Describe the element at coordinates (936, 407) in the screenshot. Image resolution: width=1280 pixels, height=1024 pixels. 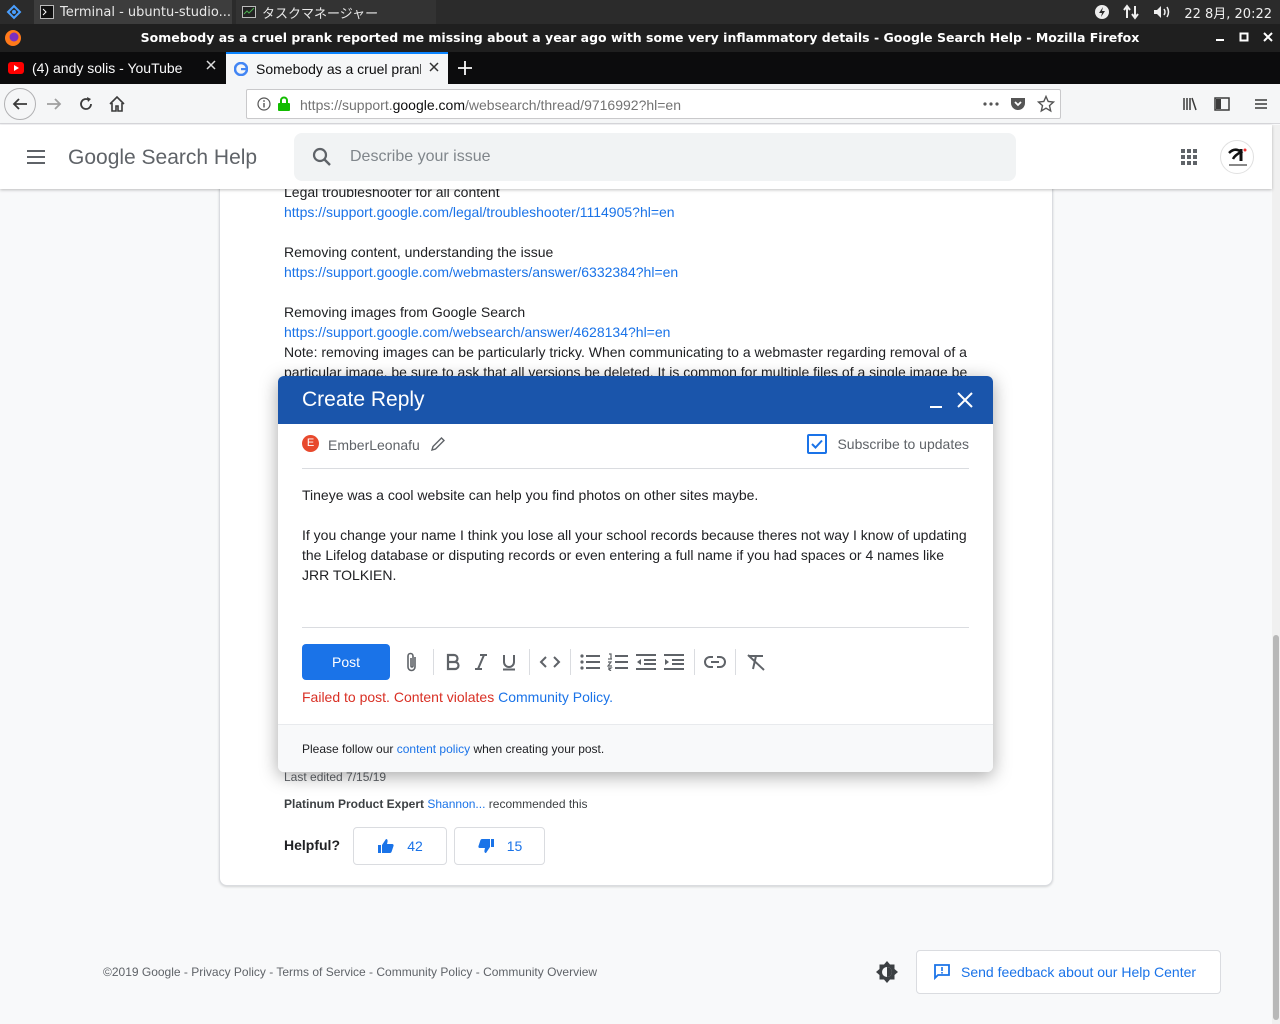
I see `minimize-icon` at that location.